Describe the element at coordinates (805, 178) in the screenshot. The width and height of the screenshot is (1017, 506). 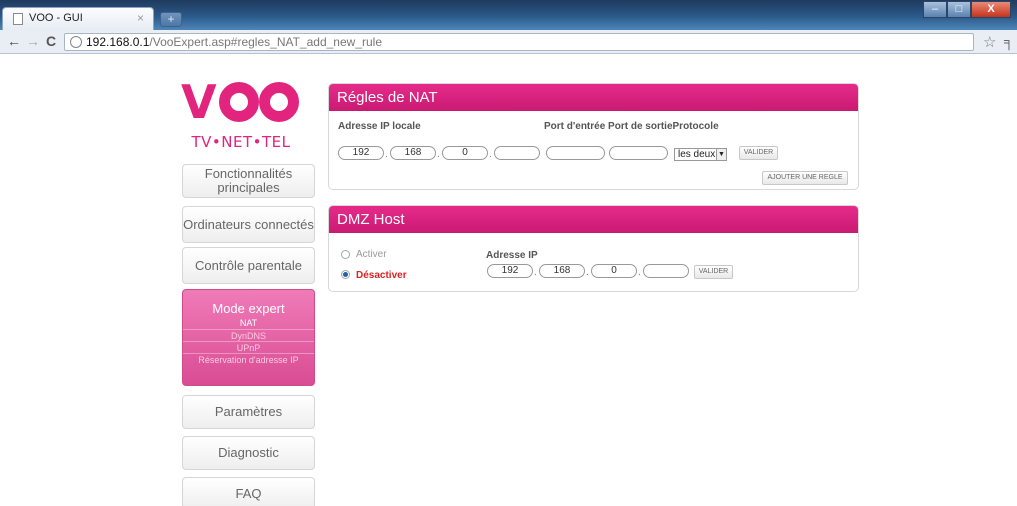
I see `add-rule-button: AJOUTER UNE REGLE` at that location.